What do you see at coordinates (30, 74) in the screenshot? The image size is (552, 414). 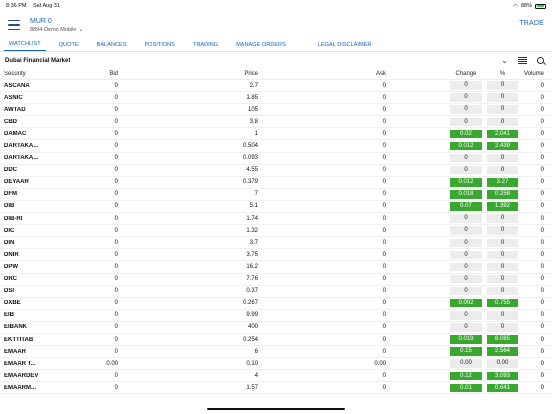 I see `header-security: Security` at bounding box center [30, 74].